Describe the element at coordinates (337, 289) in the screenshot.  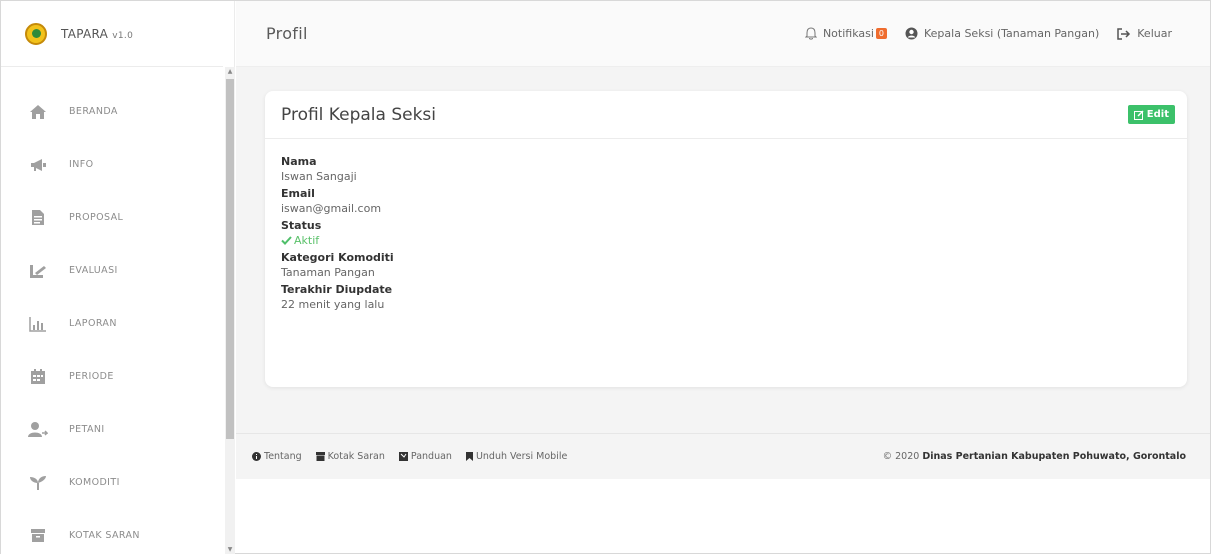
I see `field-label-updated: Terakhir Diupdate` at that location.